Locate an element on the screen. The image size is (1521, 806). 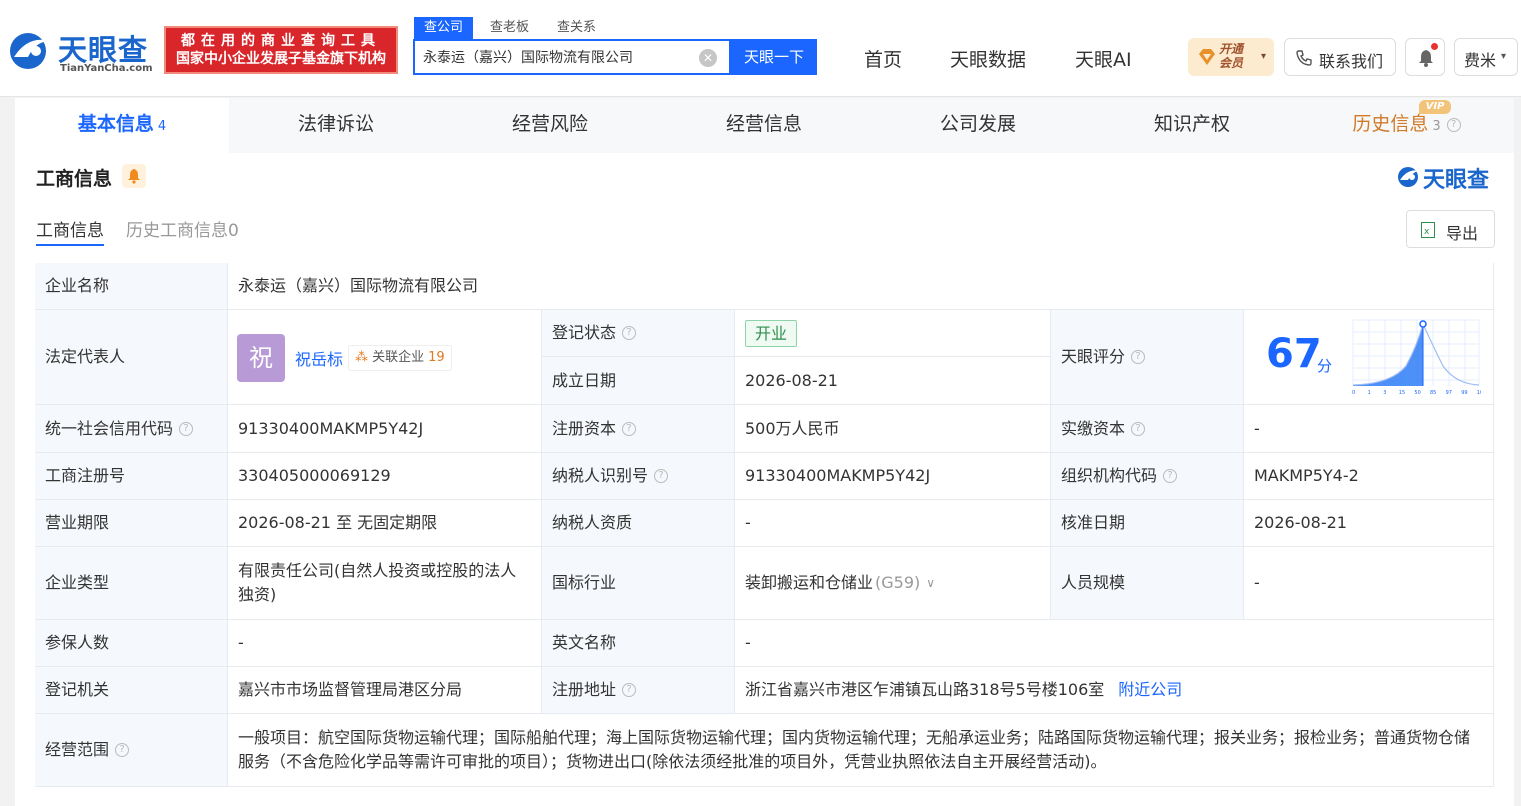
label-approve-date: 核准日期 is located at coordinates (1147, 523).